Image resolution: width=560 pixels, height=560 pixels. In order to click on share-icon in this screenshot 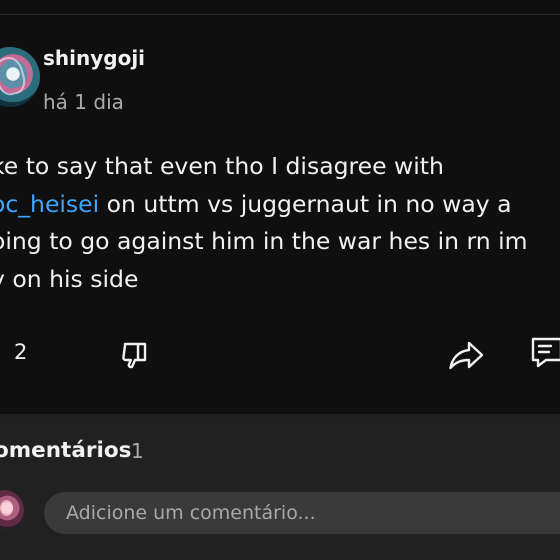, I will do `click(466, 355)`.